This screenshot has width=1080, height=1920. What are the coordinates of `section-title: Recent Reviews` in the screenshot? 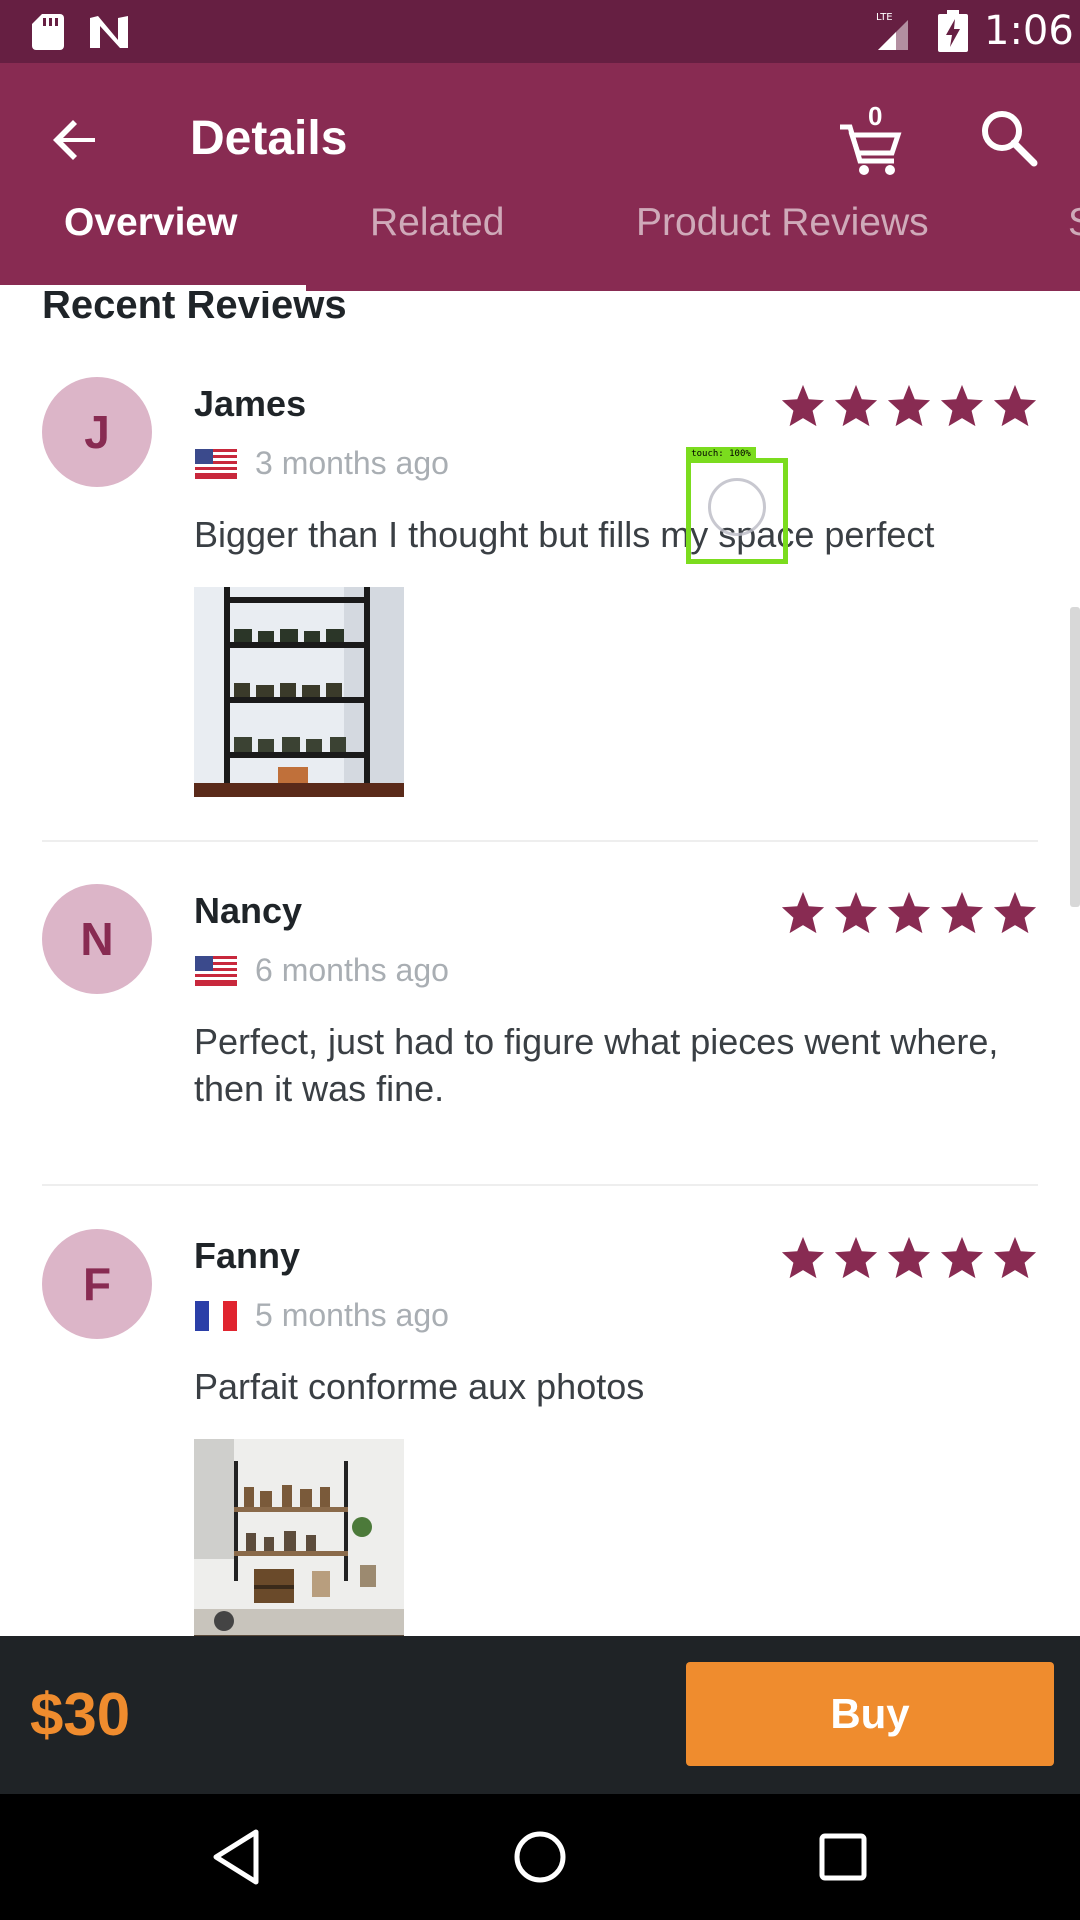 It's located at (194, 309).